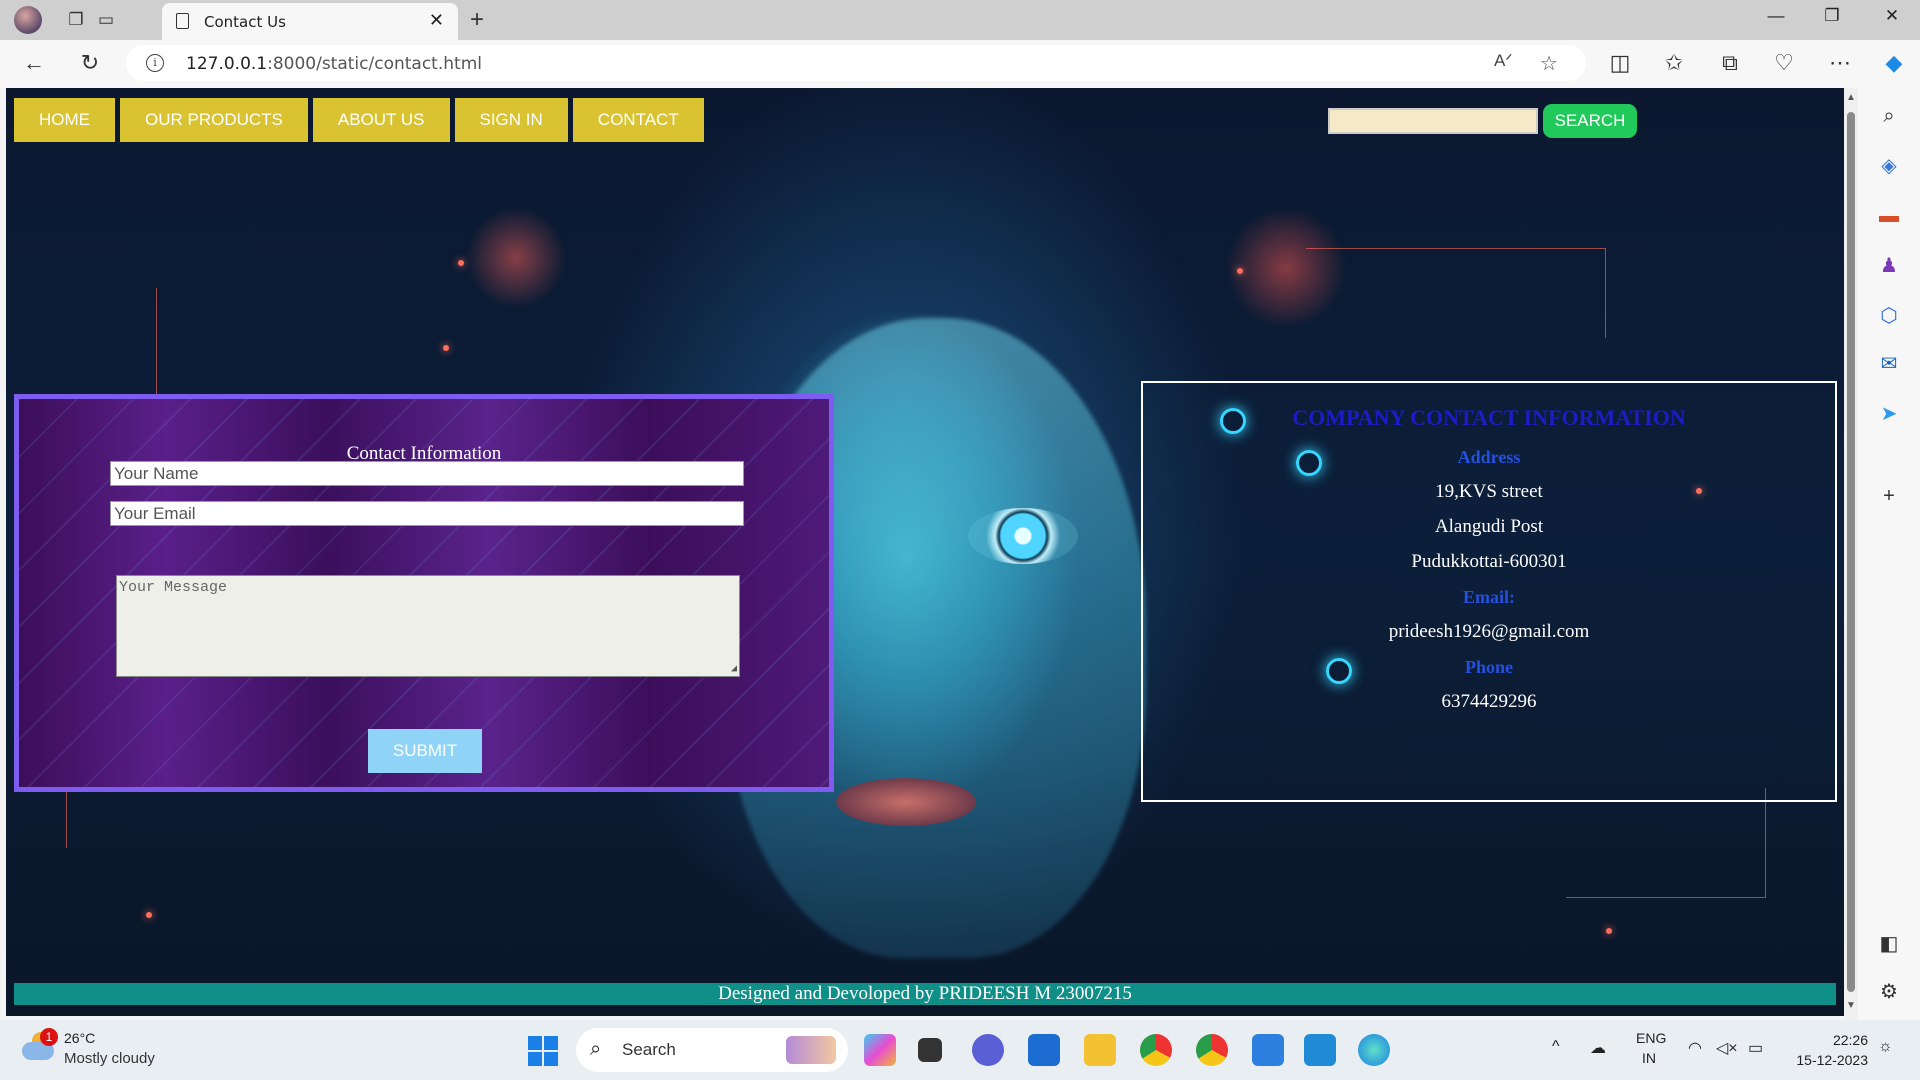  I want to click on nav-home: HOME, so click(64, 120).